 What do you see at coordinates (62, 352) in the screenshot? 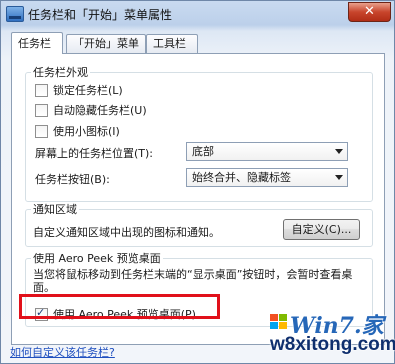
I see `help-link: 如何自定义该任务栏?` at bounding box center [62, 352].